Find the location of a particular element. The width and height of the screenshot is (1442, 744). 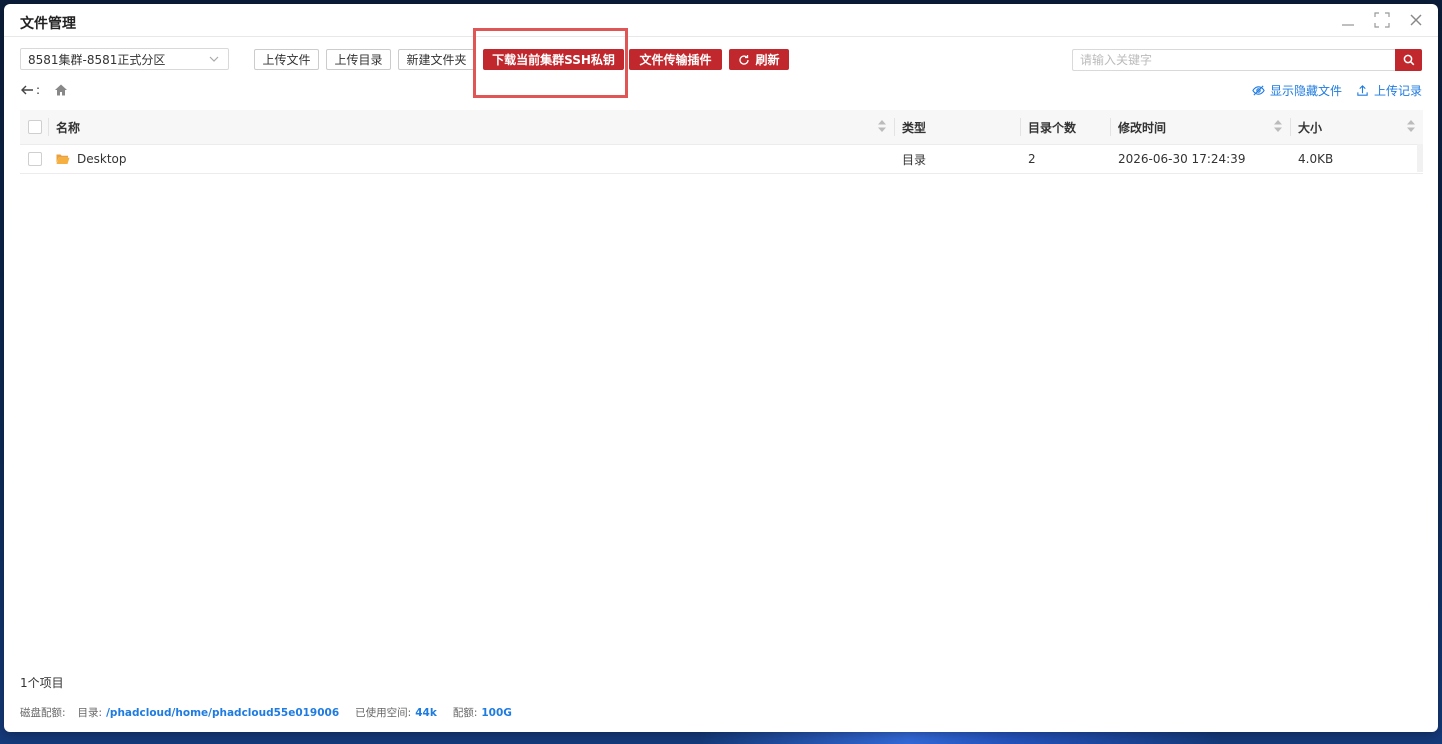

back-button: : is located at coordinates (30, 90).